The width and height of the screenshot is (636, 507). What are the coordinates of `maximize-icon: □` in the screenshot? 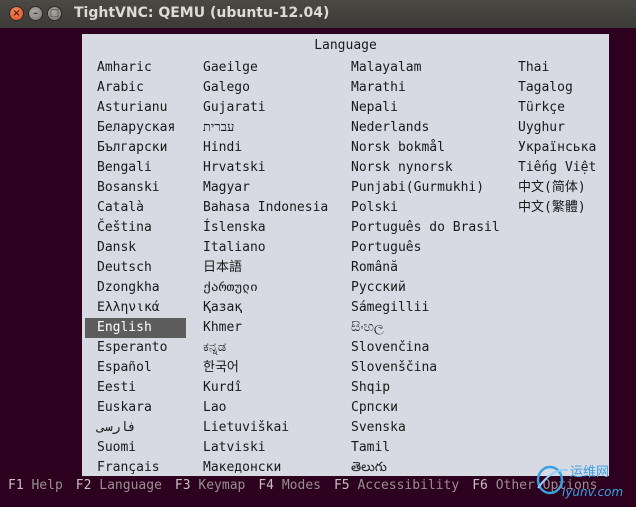 It's located at (54, 13).